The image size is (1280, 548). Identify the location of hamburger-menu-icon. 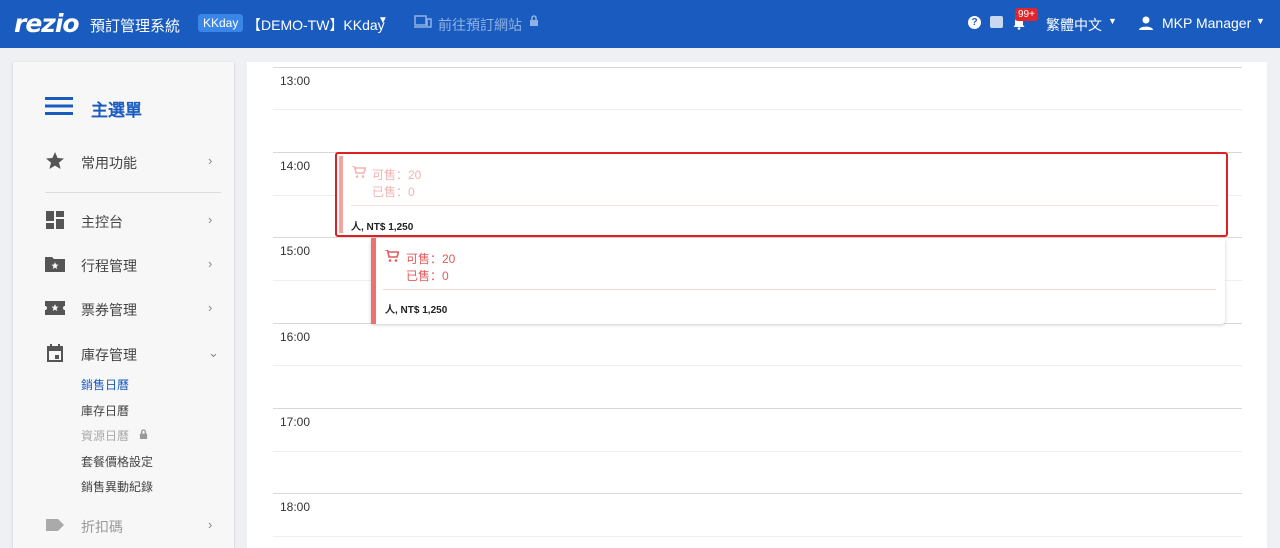
(59, 106).